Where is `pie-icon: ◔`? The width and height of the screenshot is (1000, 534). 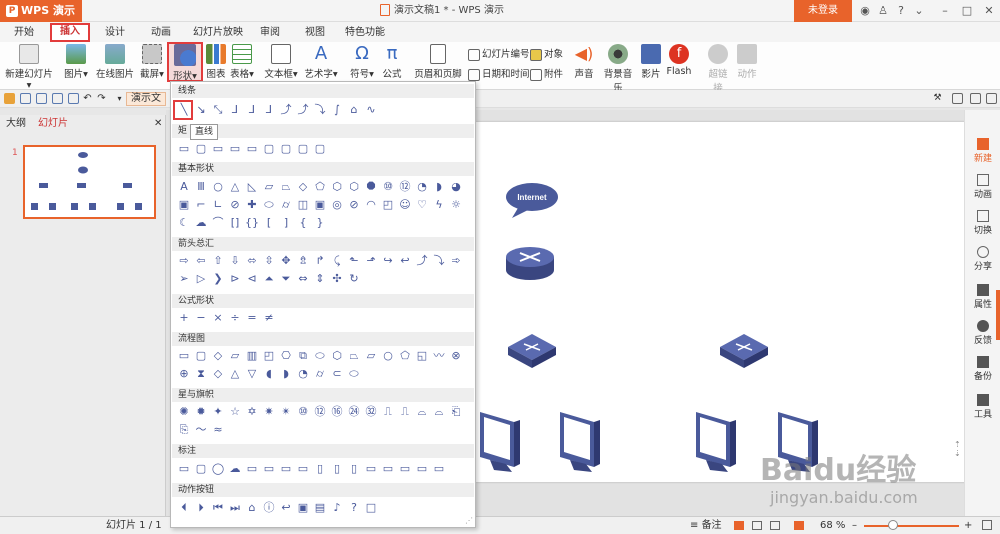 pie-icon: ◔ is located at coordinates (422, 187).